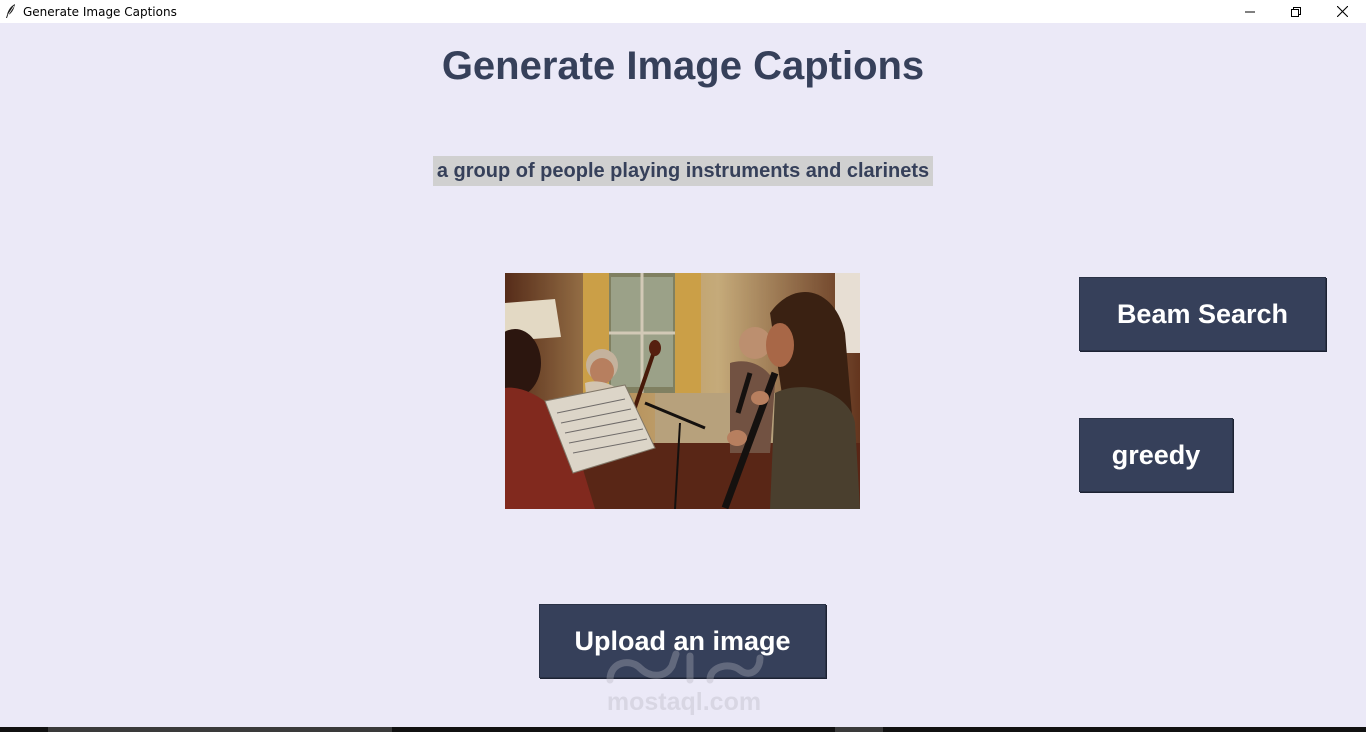 The height and width of the screenshot is (732, 1366). I want to click on uploaded-image, so click(682, 391).